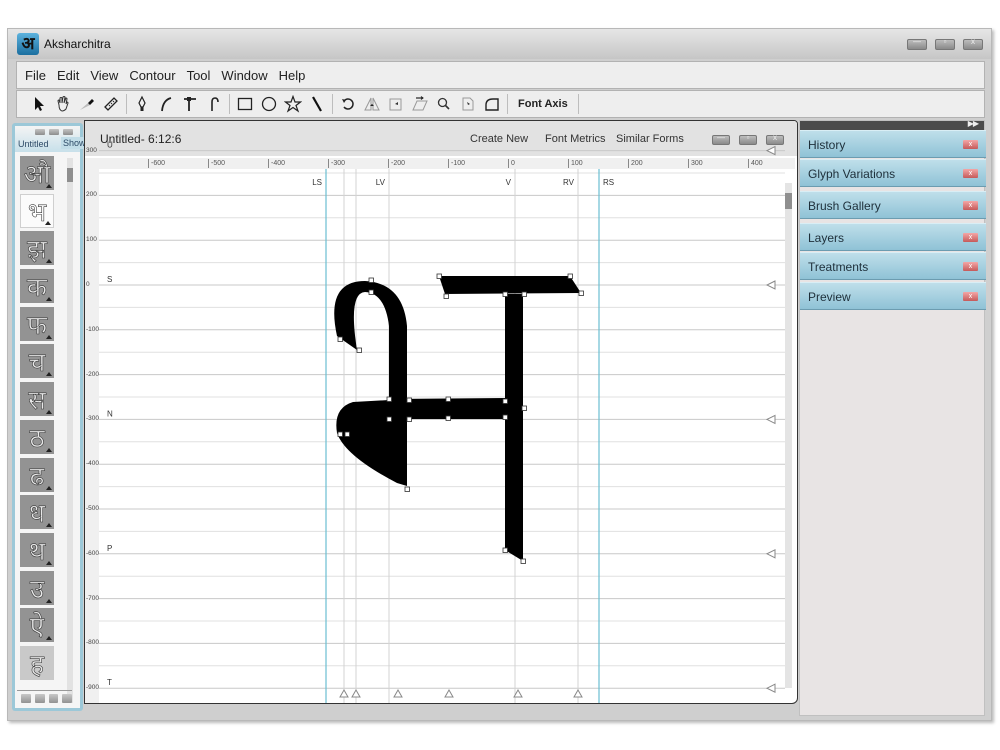 Image resolution: width=1000 pixels, height=750 pixels. Describe the element at coordinates (510, 285) in the screenshot. I see `glyph-stroke-headline` at that location.